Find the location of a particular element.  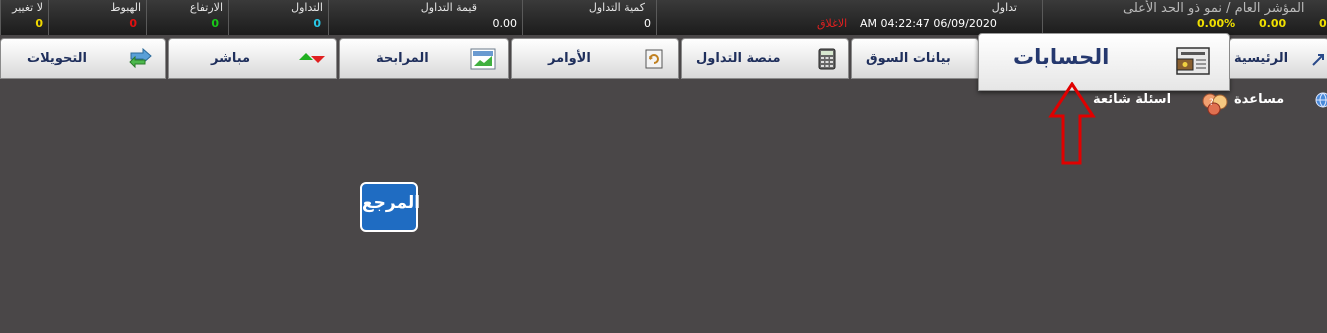

home-arrow-icon is located at coordinates (1318, 59).